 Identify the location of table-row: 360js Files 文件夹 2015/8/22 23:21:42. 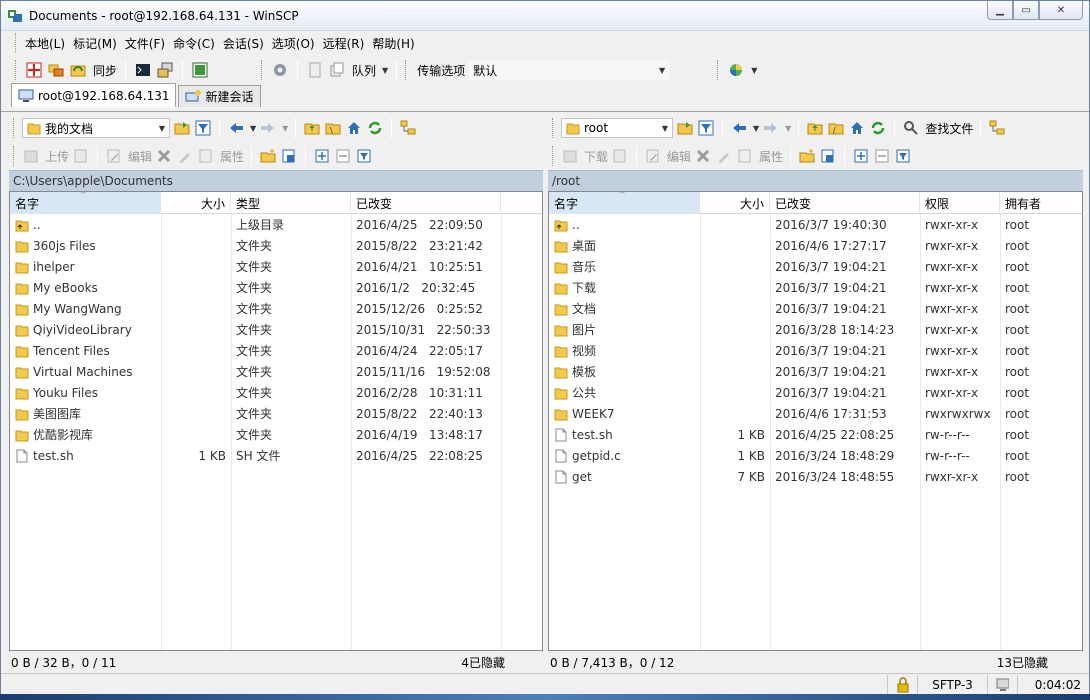
(276, 245).